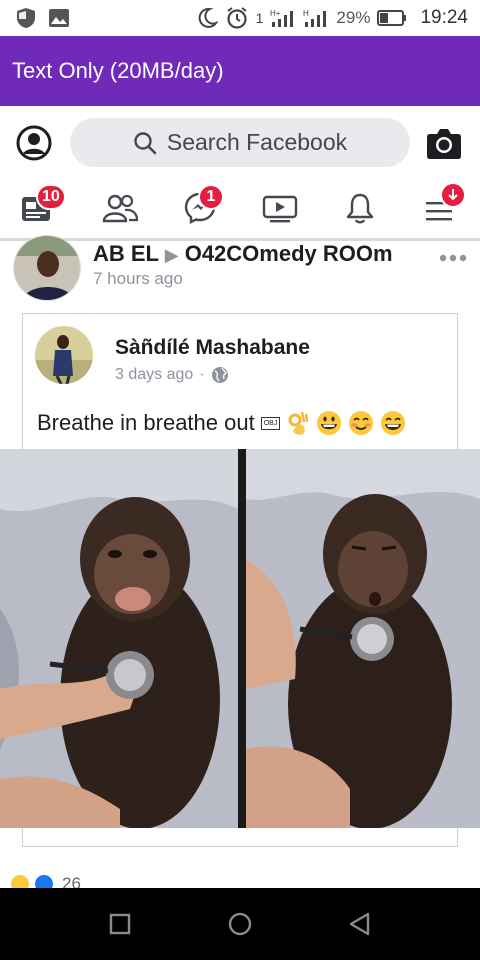 The height and width of the screenshot is (960, 480). Describe the element at coordinates (171, 255) in the screenshot. I see `post-author-arrow: ▶` at that location.